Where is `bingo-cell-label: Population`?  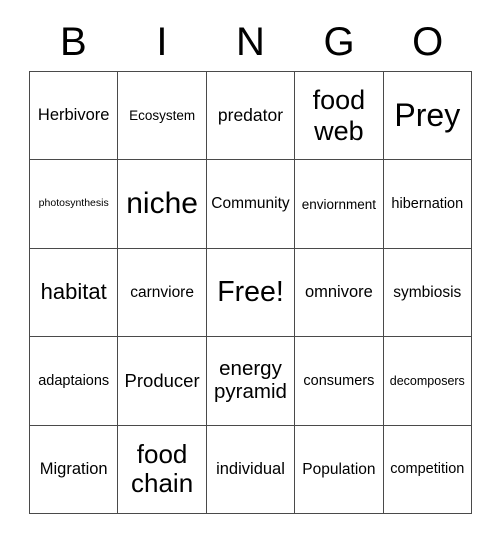
bingo-cell-label: Population is located at coordinates (339, 469).